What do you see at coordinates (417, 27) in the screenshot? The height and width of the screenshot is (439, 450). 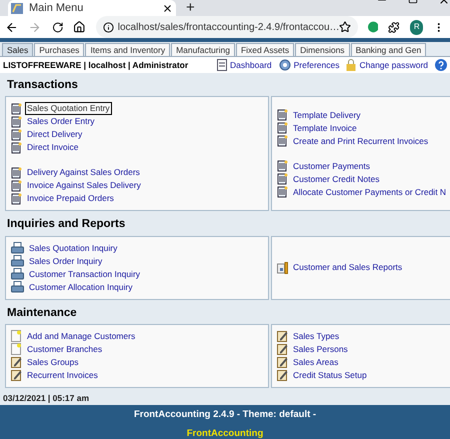 I see `profile-avatar: R` at bounding box center [417, 27].